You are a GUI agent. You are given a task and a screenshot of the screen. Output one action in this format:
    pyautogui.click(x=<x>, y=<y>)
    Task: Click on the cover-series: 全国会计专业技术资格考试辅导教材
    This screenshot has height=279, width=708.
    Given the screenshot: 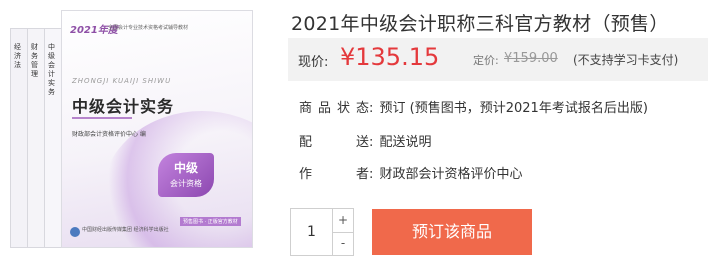 What is the action you would take?
    pyautogui.click(x=148, y=28)
    